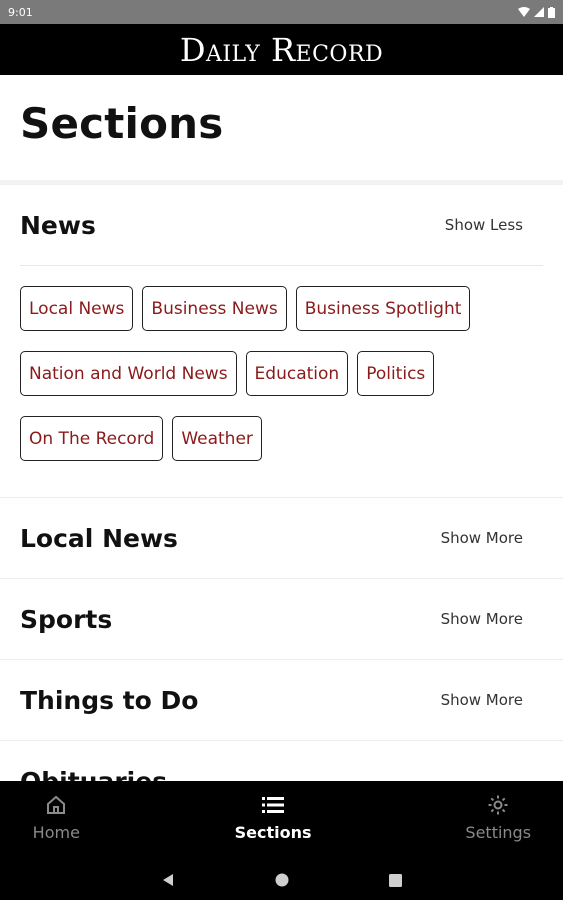 The image size is (563, 900). I want to click on chip-politics: Politics, so click(396, 373).